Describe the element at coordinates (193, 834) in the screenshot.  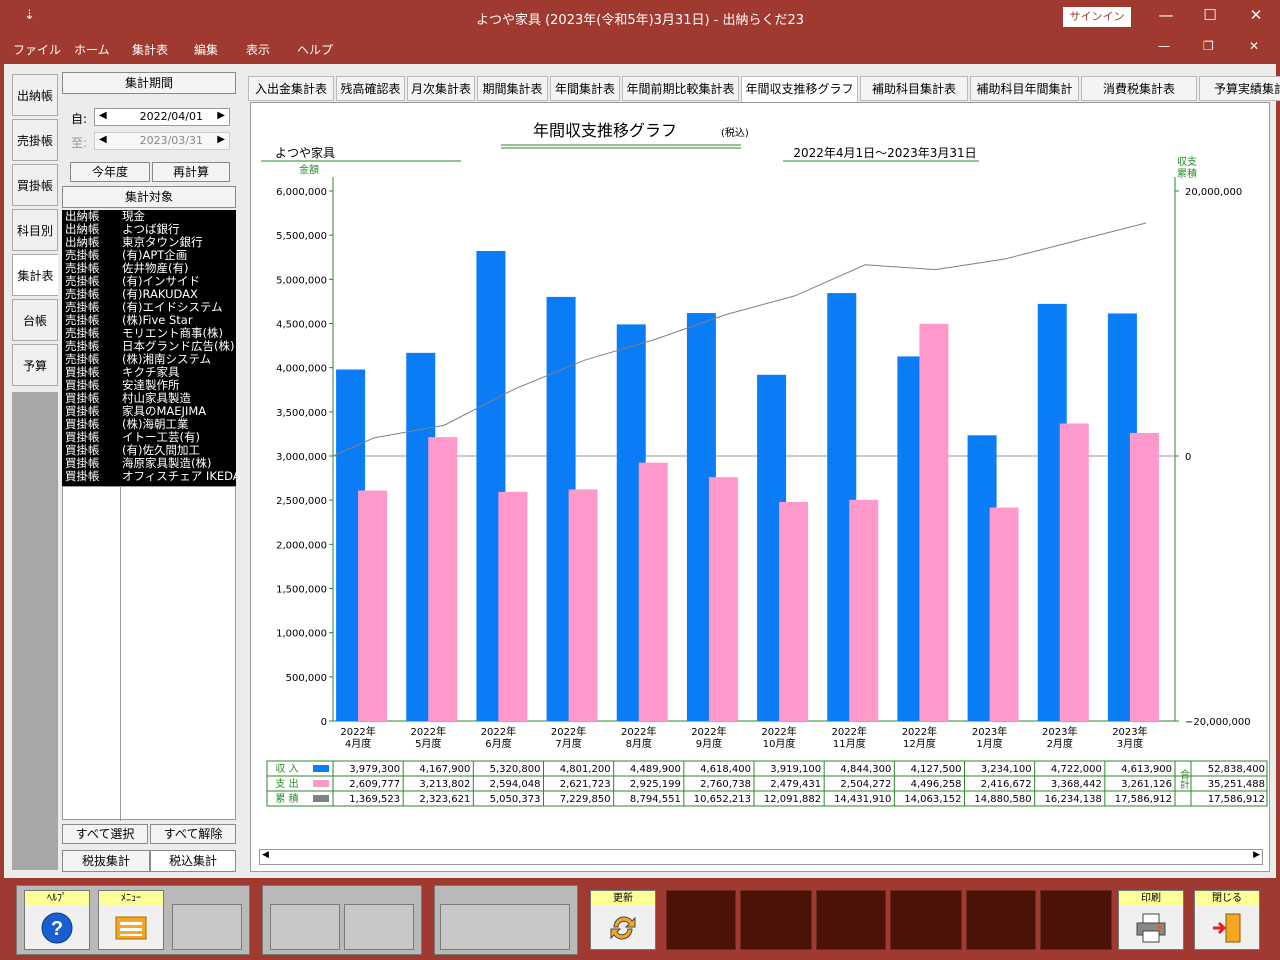
I see `deselect-all-button: すべて解除` at that location.